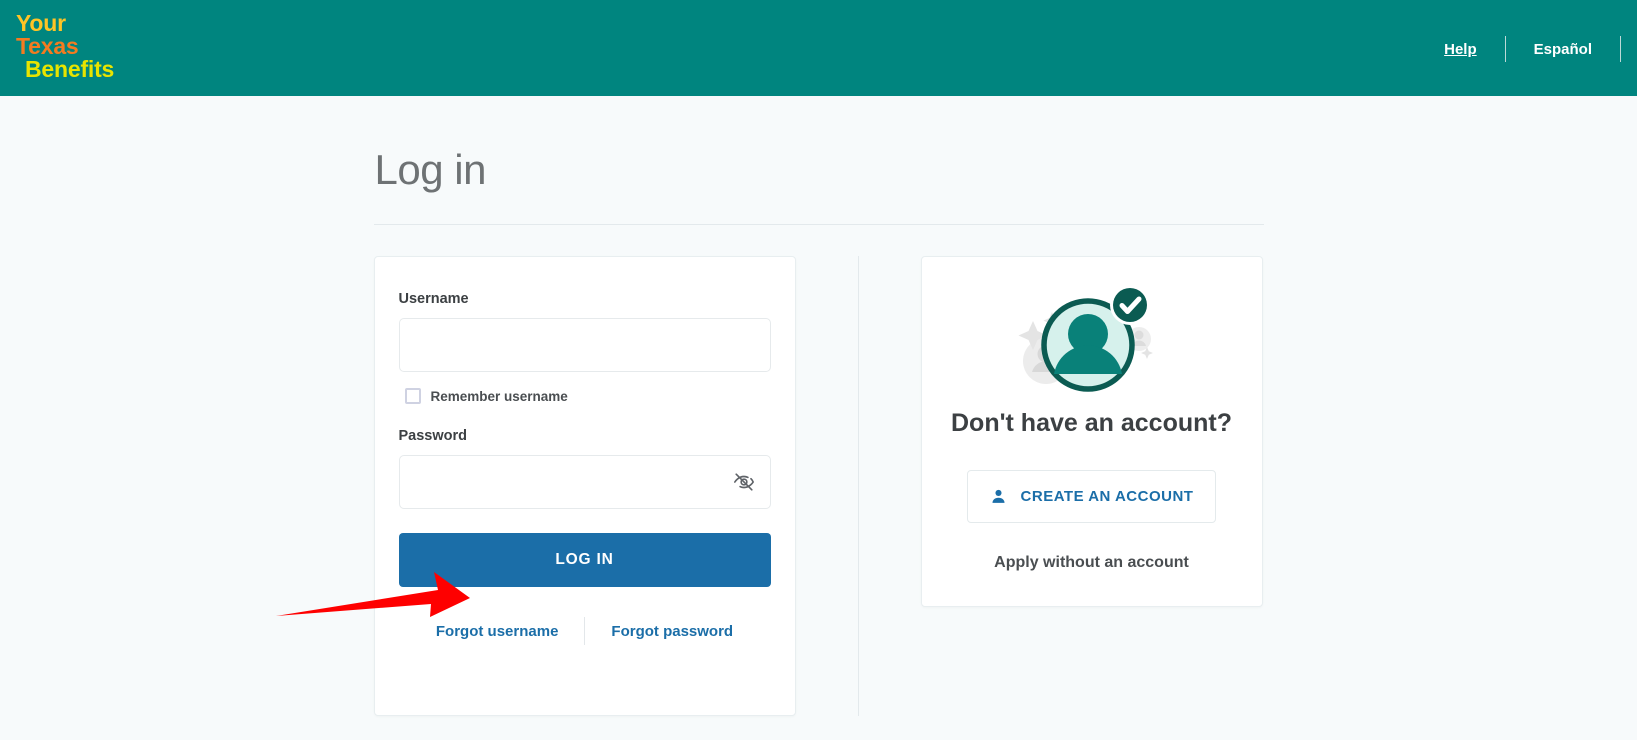  Describe the element at coordinates (430, 169) in the screenshot. I see `page-title: Log in` at that location.